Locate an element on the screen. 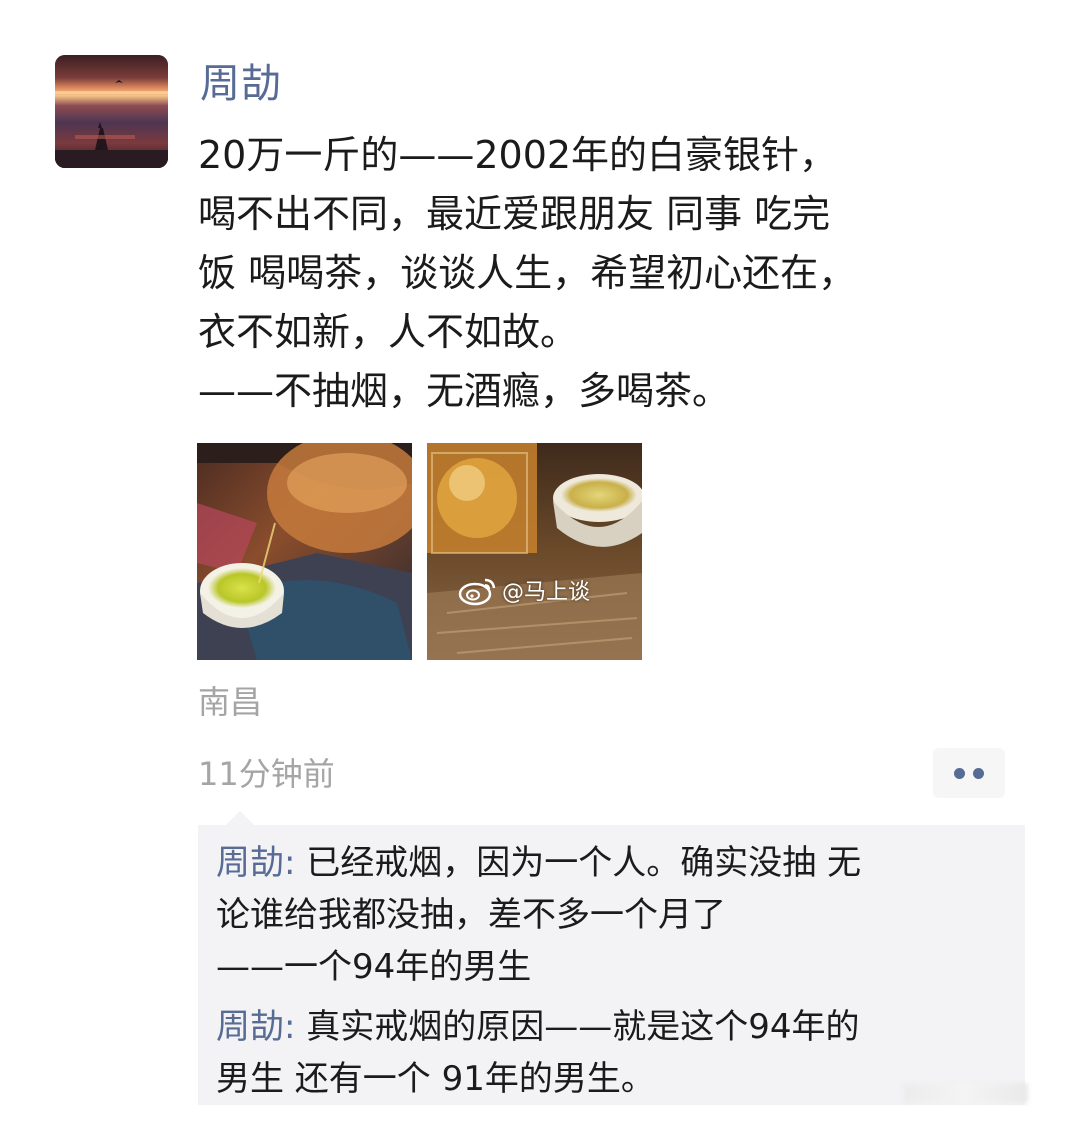 The width and height of the screenshot is (1080, 1122). post-text-line: 20万一斤的——2002年的白豪银针， is located at coordinates (518, 155).